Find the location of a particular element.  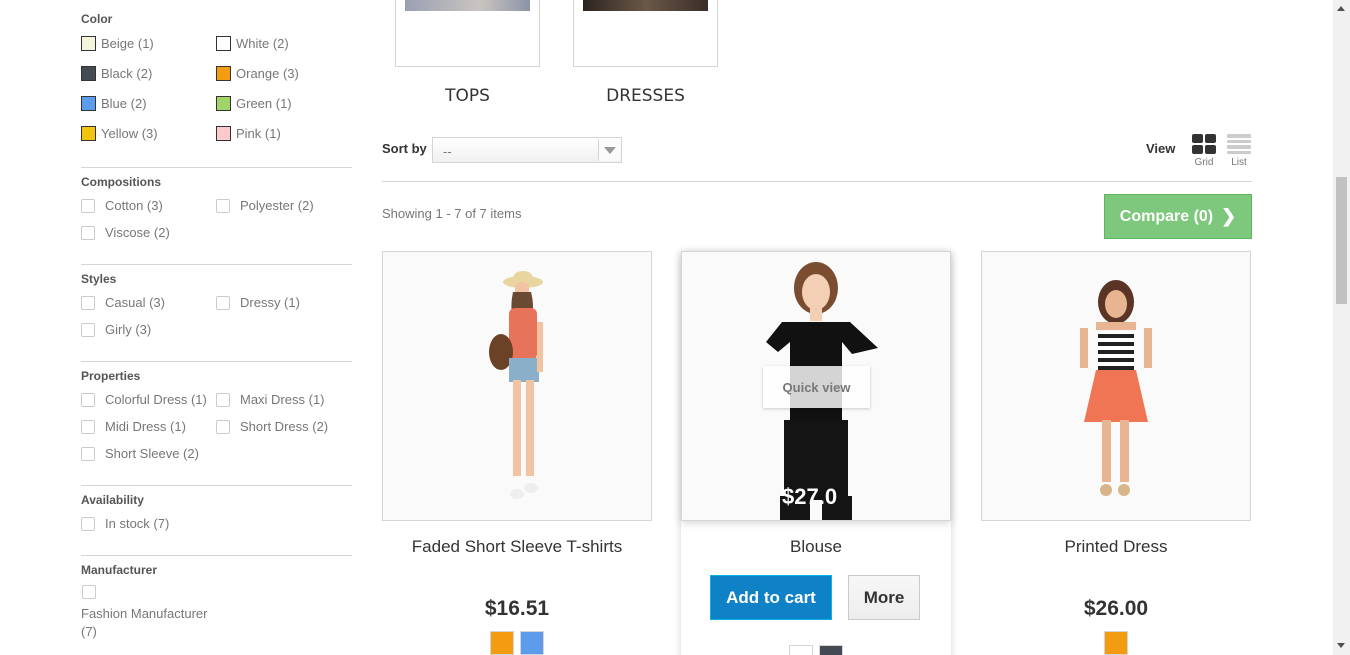

filter-color-pink: Pink (1) is located at coordinates (248, 133).